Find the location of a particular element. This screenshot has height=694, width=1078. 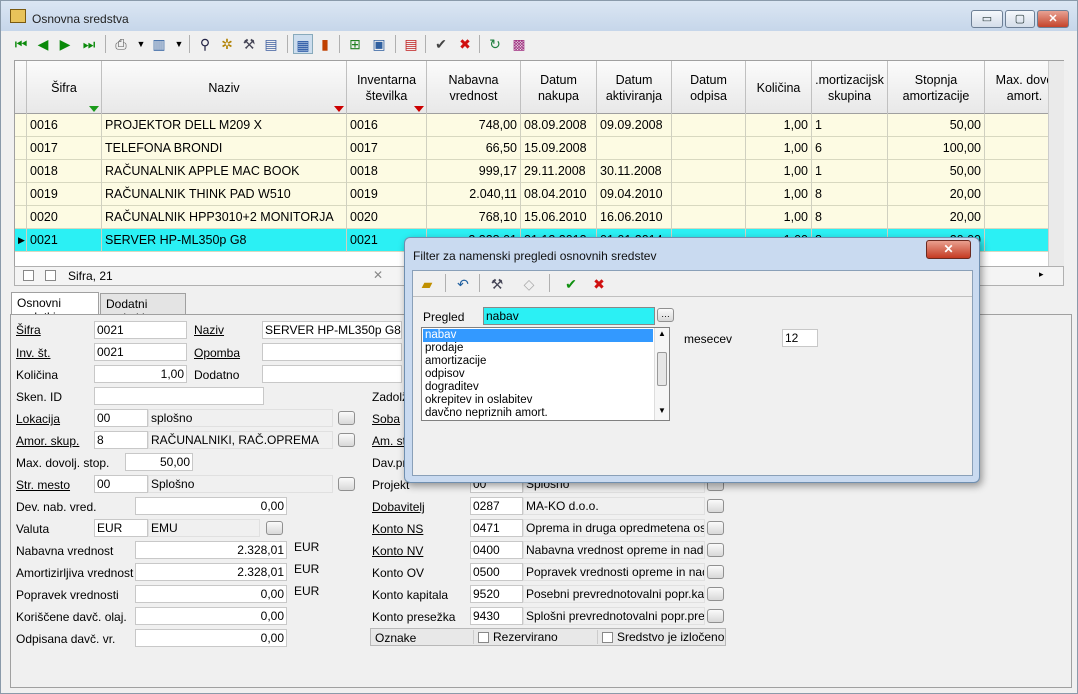

binoculars-icon: ⚲ is located at coordinates (205, 44).